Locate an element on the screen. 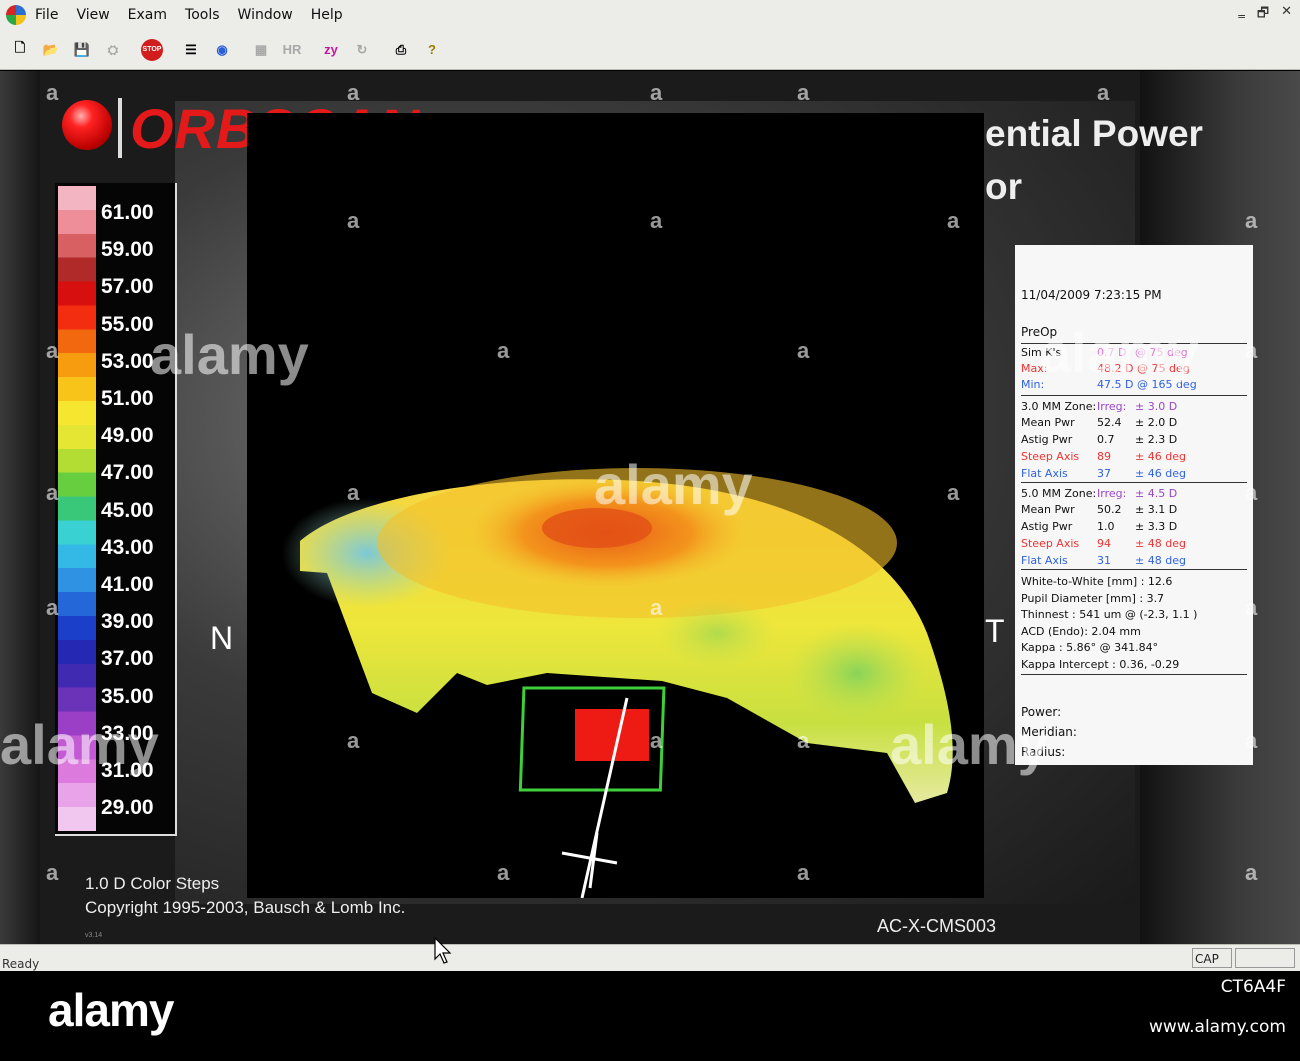 The image size is (1300, 1061). zy-button: zy is located at coordinates (331, 50).